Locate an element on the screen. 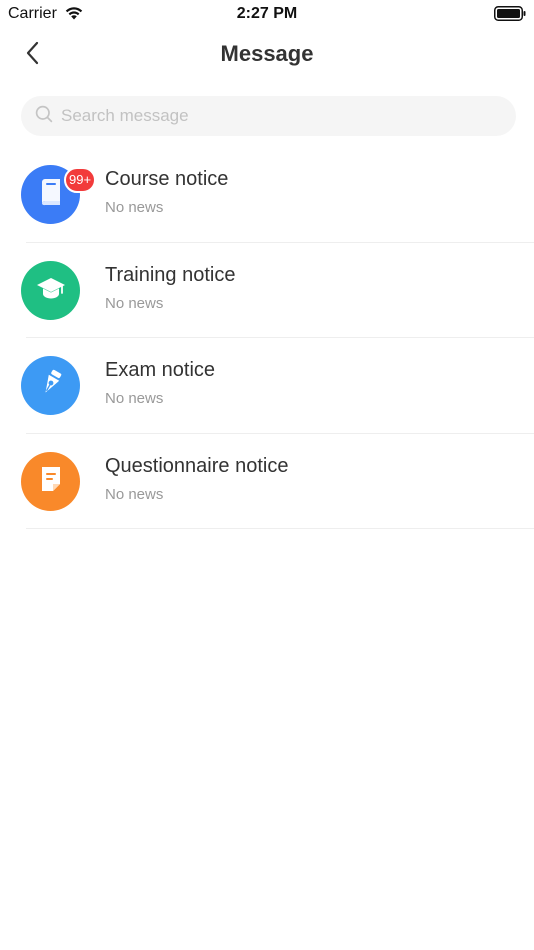  graduation-cap-icon is located at coordinates (51, 290).